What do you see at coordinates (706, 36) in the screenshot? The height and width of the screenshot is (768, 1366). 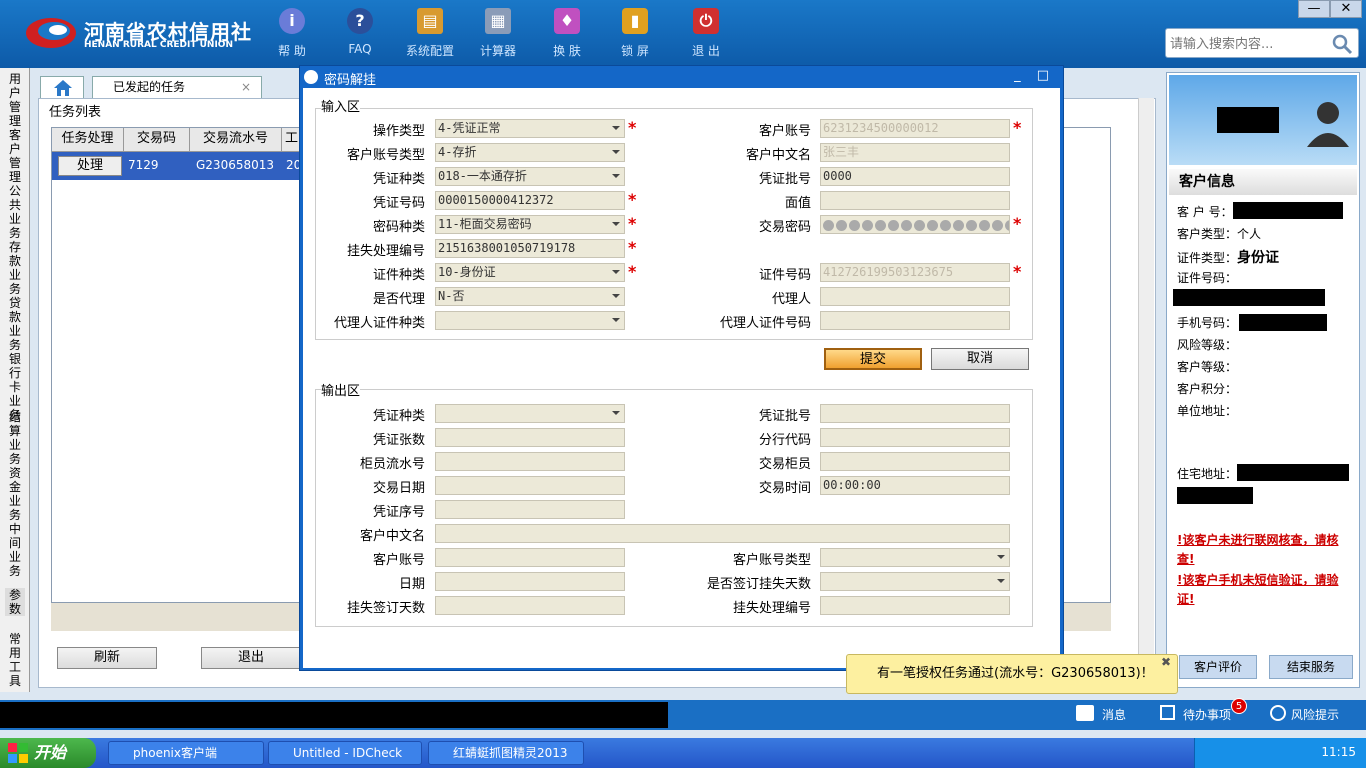 I see `toolbar-exit-button: ⏻ 退 出` at bounding box center [706, 36].